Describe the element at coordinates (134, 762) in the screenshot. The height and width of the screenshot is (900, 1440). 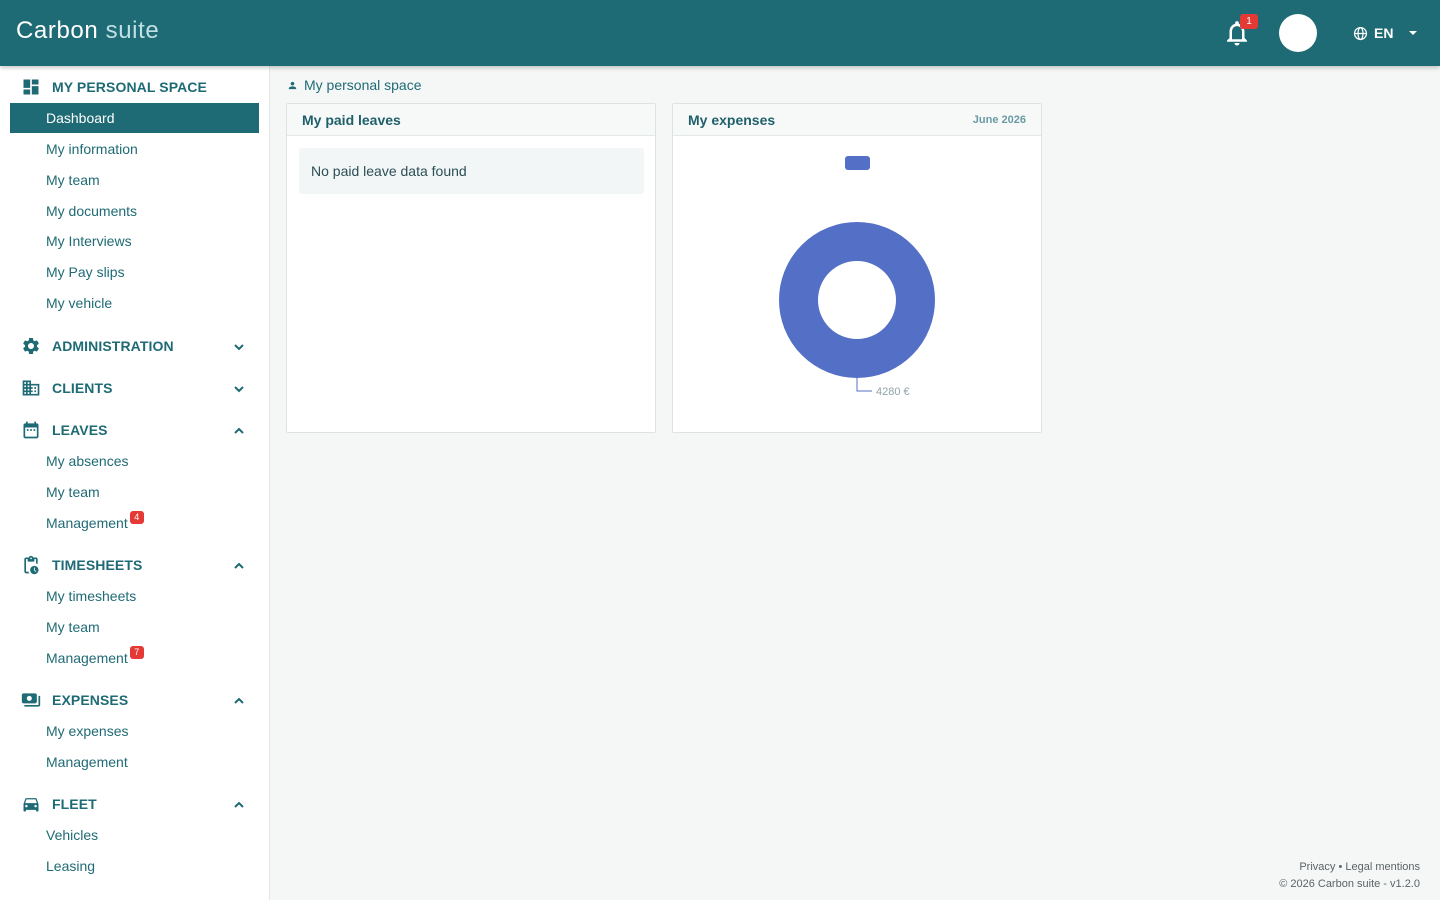
I see `sidebar-item-expenses-management: Management` at that location.